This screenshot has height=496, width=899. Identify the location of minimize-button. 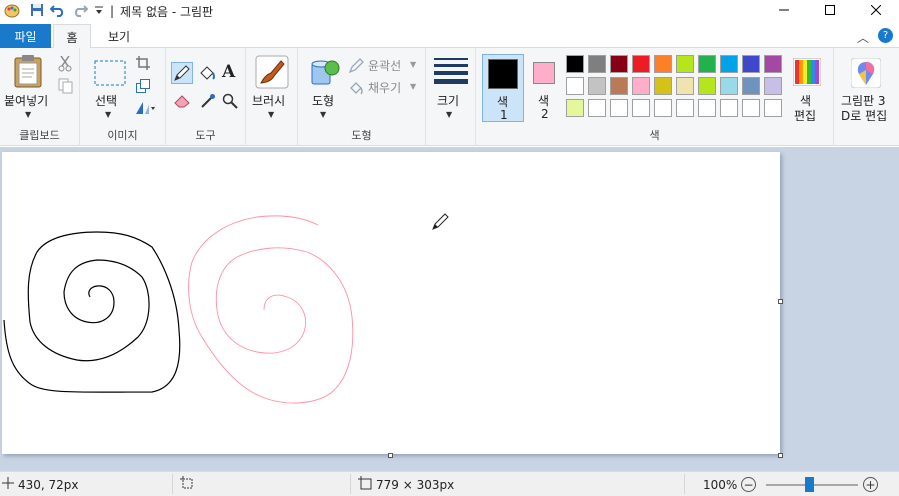
(784, 11).